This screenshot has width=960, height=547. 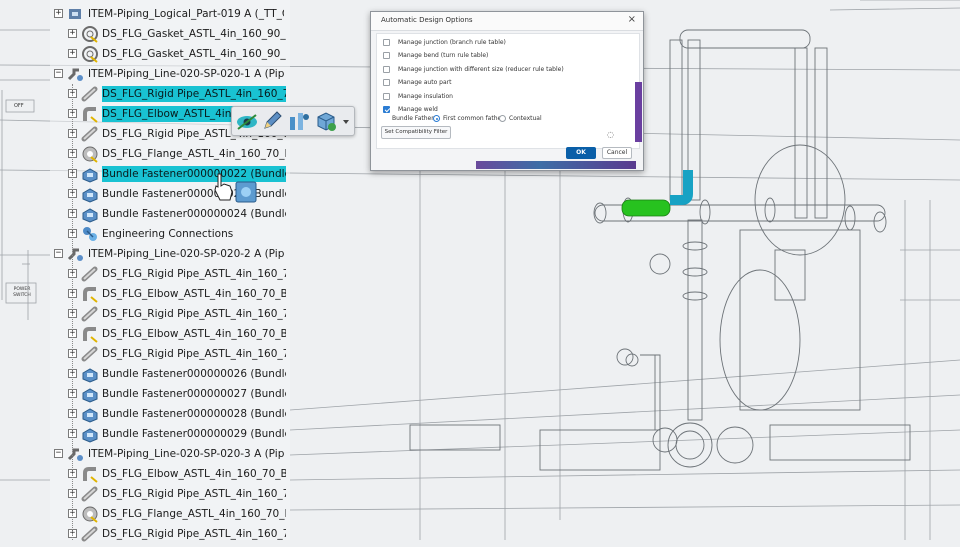 I want to click on ok-button: OK, so click(x=581, y=153).